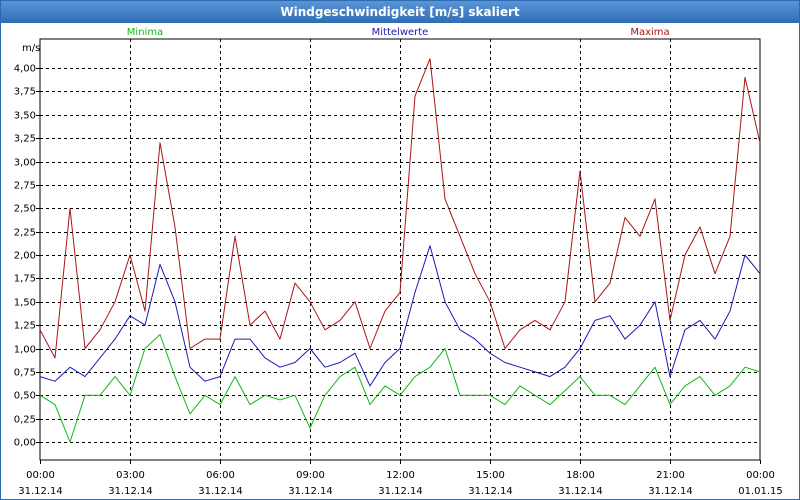 The image size is (800, 500). Describe the element at coordinates (25, 443) in the screenshot. I see `y-tick-label: 0,00` at that location.